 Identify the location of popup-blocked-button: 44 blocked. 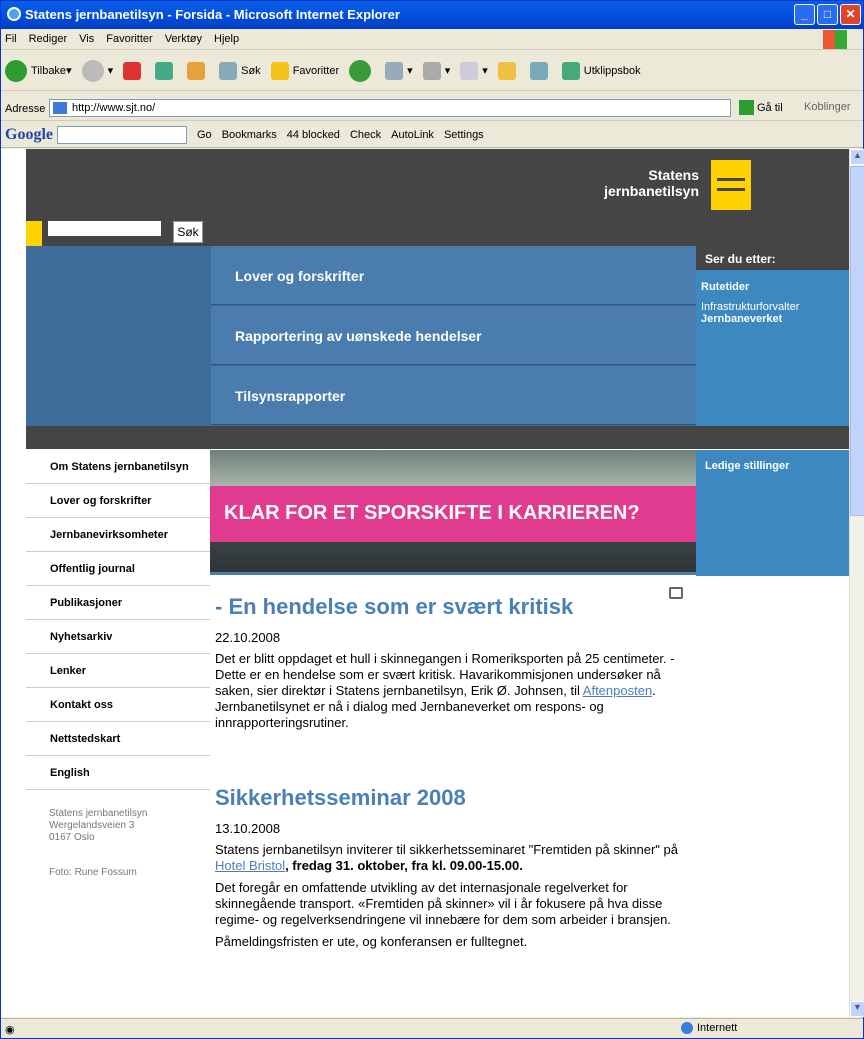
(313, 135).